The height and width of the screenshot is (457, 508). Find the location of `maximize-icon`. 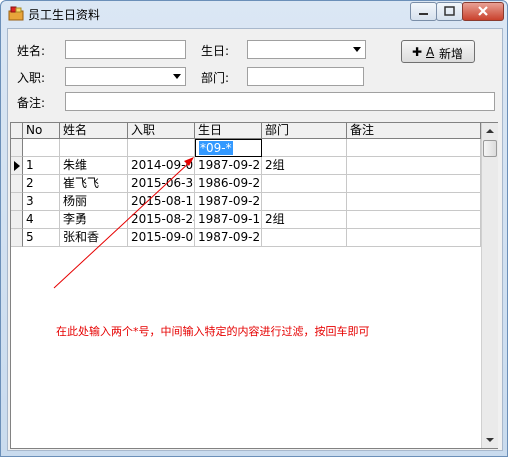

maximize-icon is located at coordinates (449, 11).